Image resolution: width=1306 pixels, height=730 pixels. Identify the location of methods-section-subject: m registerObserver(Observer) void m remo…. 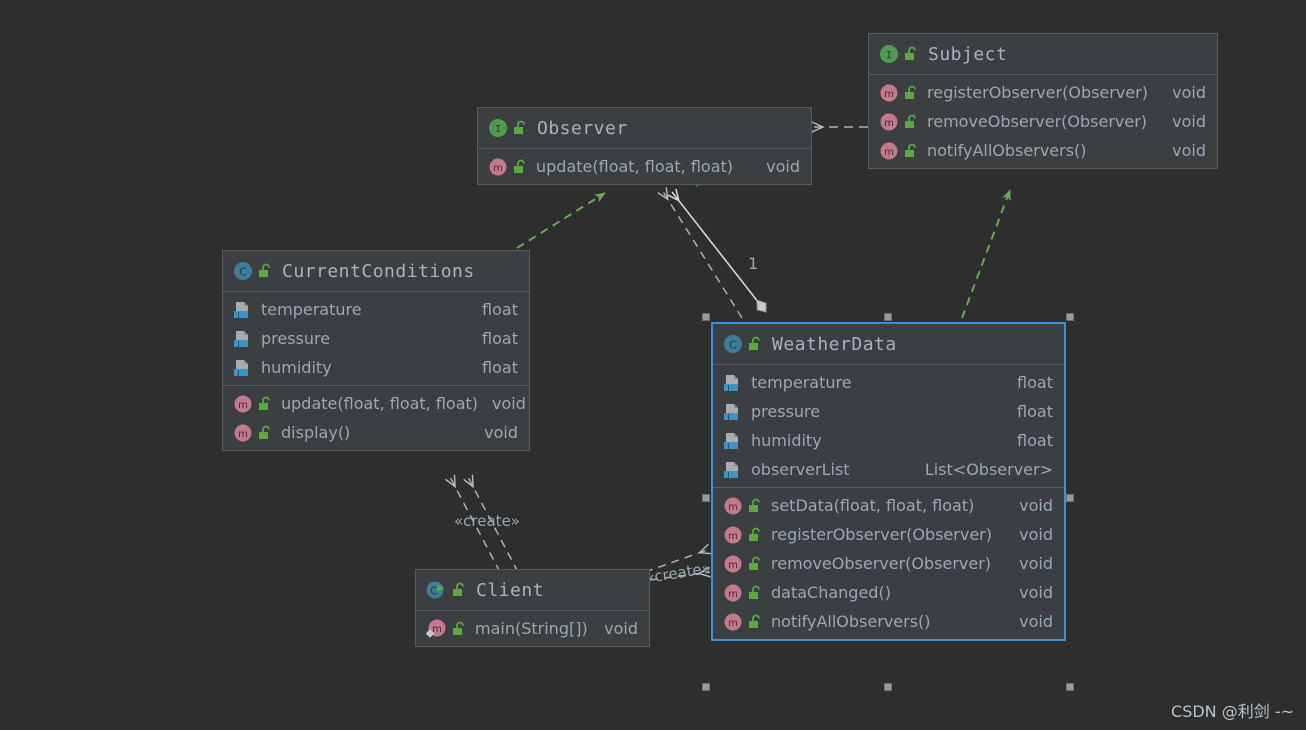
(1043, 121).